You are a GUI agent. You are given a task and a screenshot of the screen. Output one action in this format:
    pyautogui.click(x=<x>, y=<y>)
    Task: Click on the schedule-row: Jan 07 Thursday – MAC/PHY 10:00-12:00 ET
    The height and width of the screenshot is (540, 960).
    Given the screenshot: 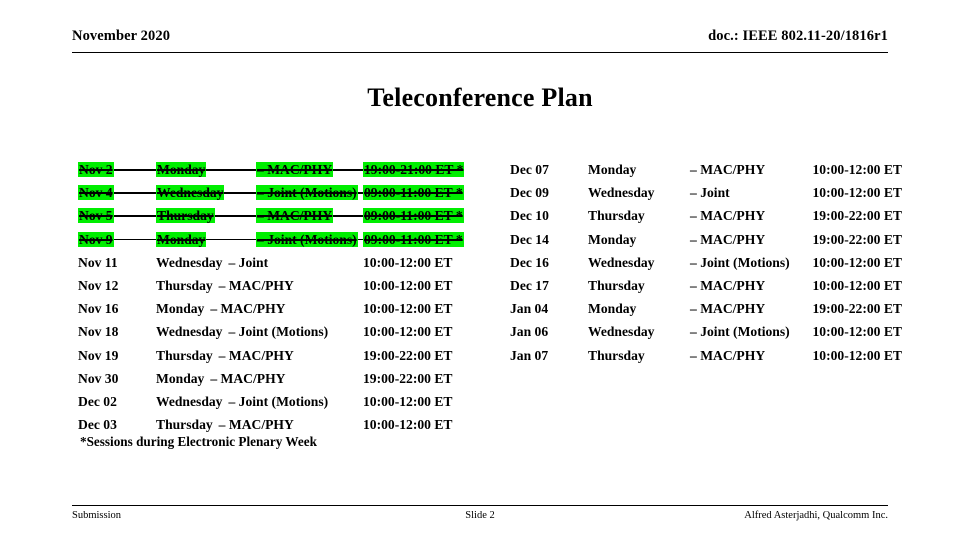 What is the action you would take?
    pyautogui.click(x=706, y=355)
    